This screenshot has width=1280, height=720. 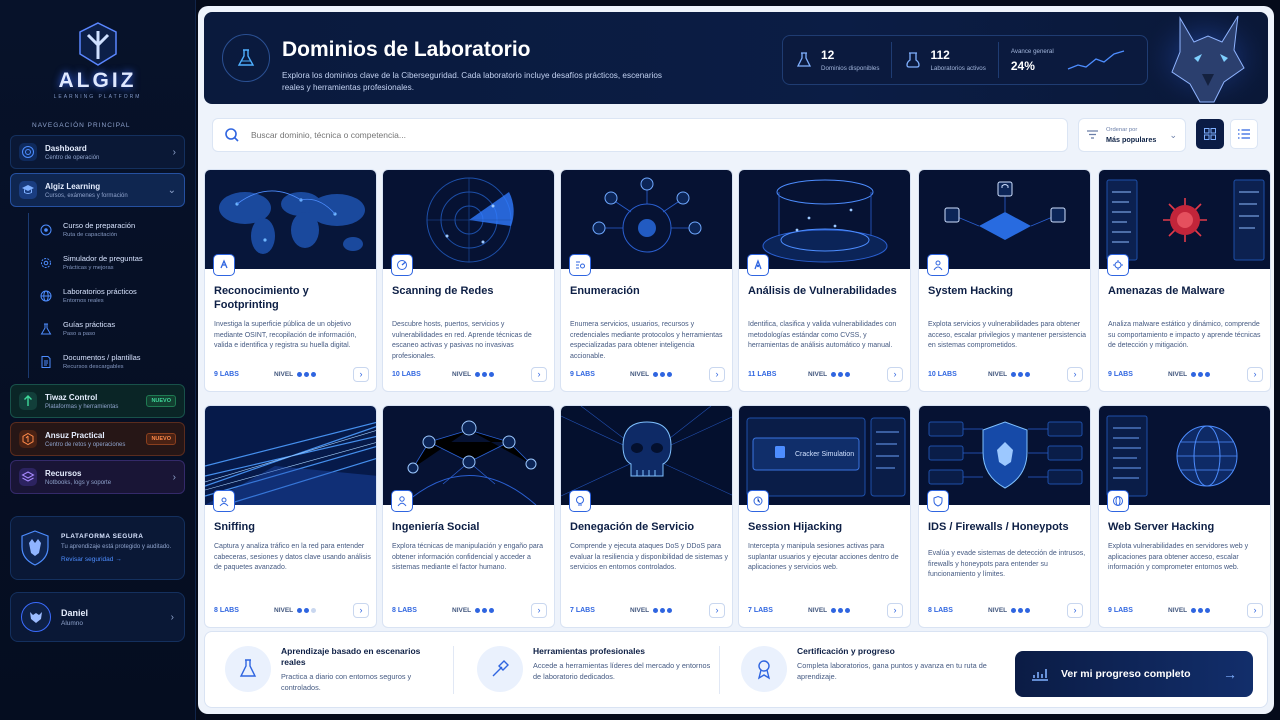 What do you see at coordinates (111, 328) in the screenshot?
I see `sidebar-sub-item-guias: Guías prácticas Paso a paso` at bounding box center [111, 328].